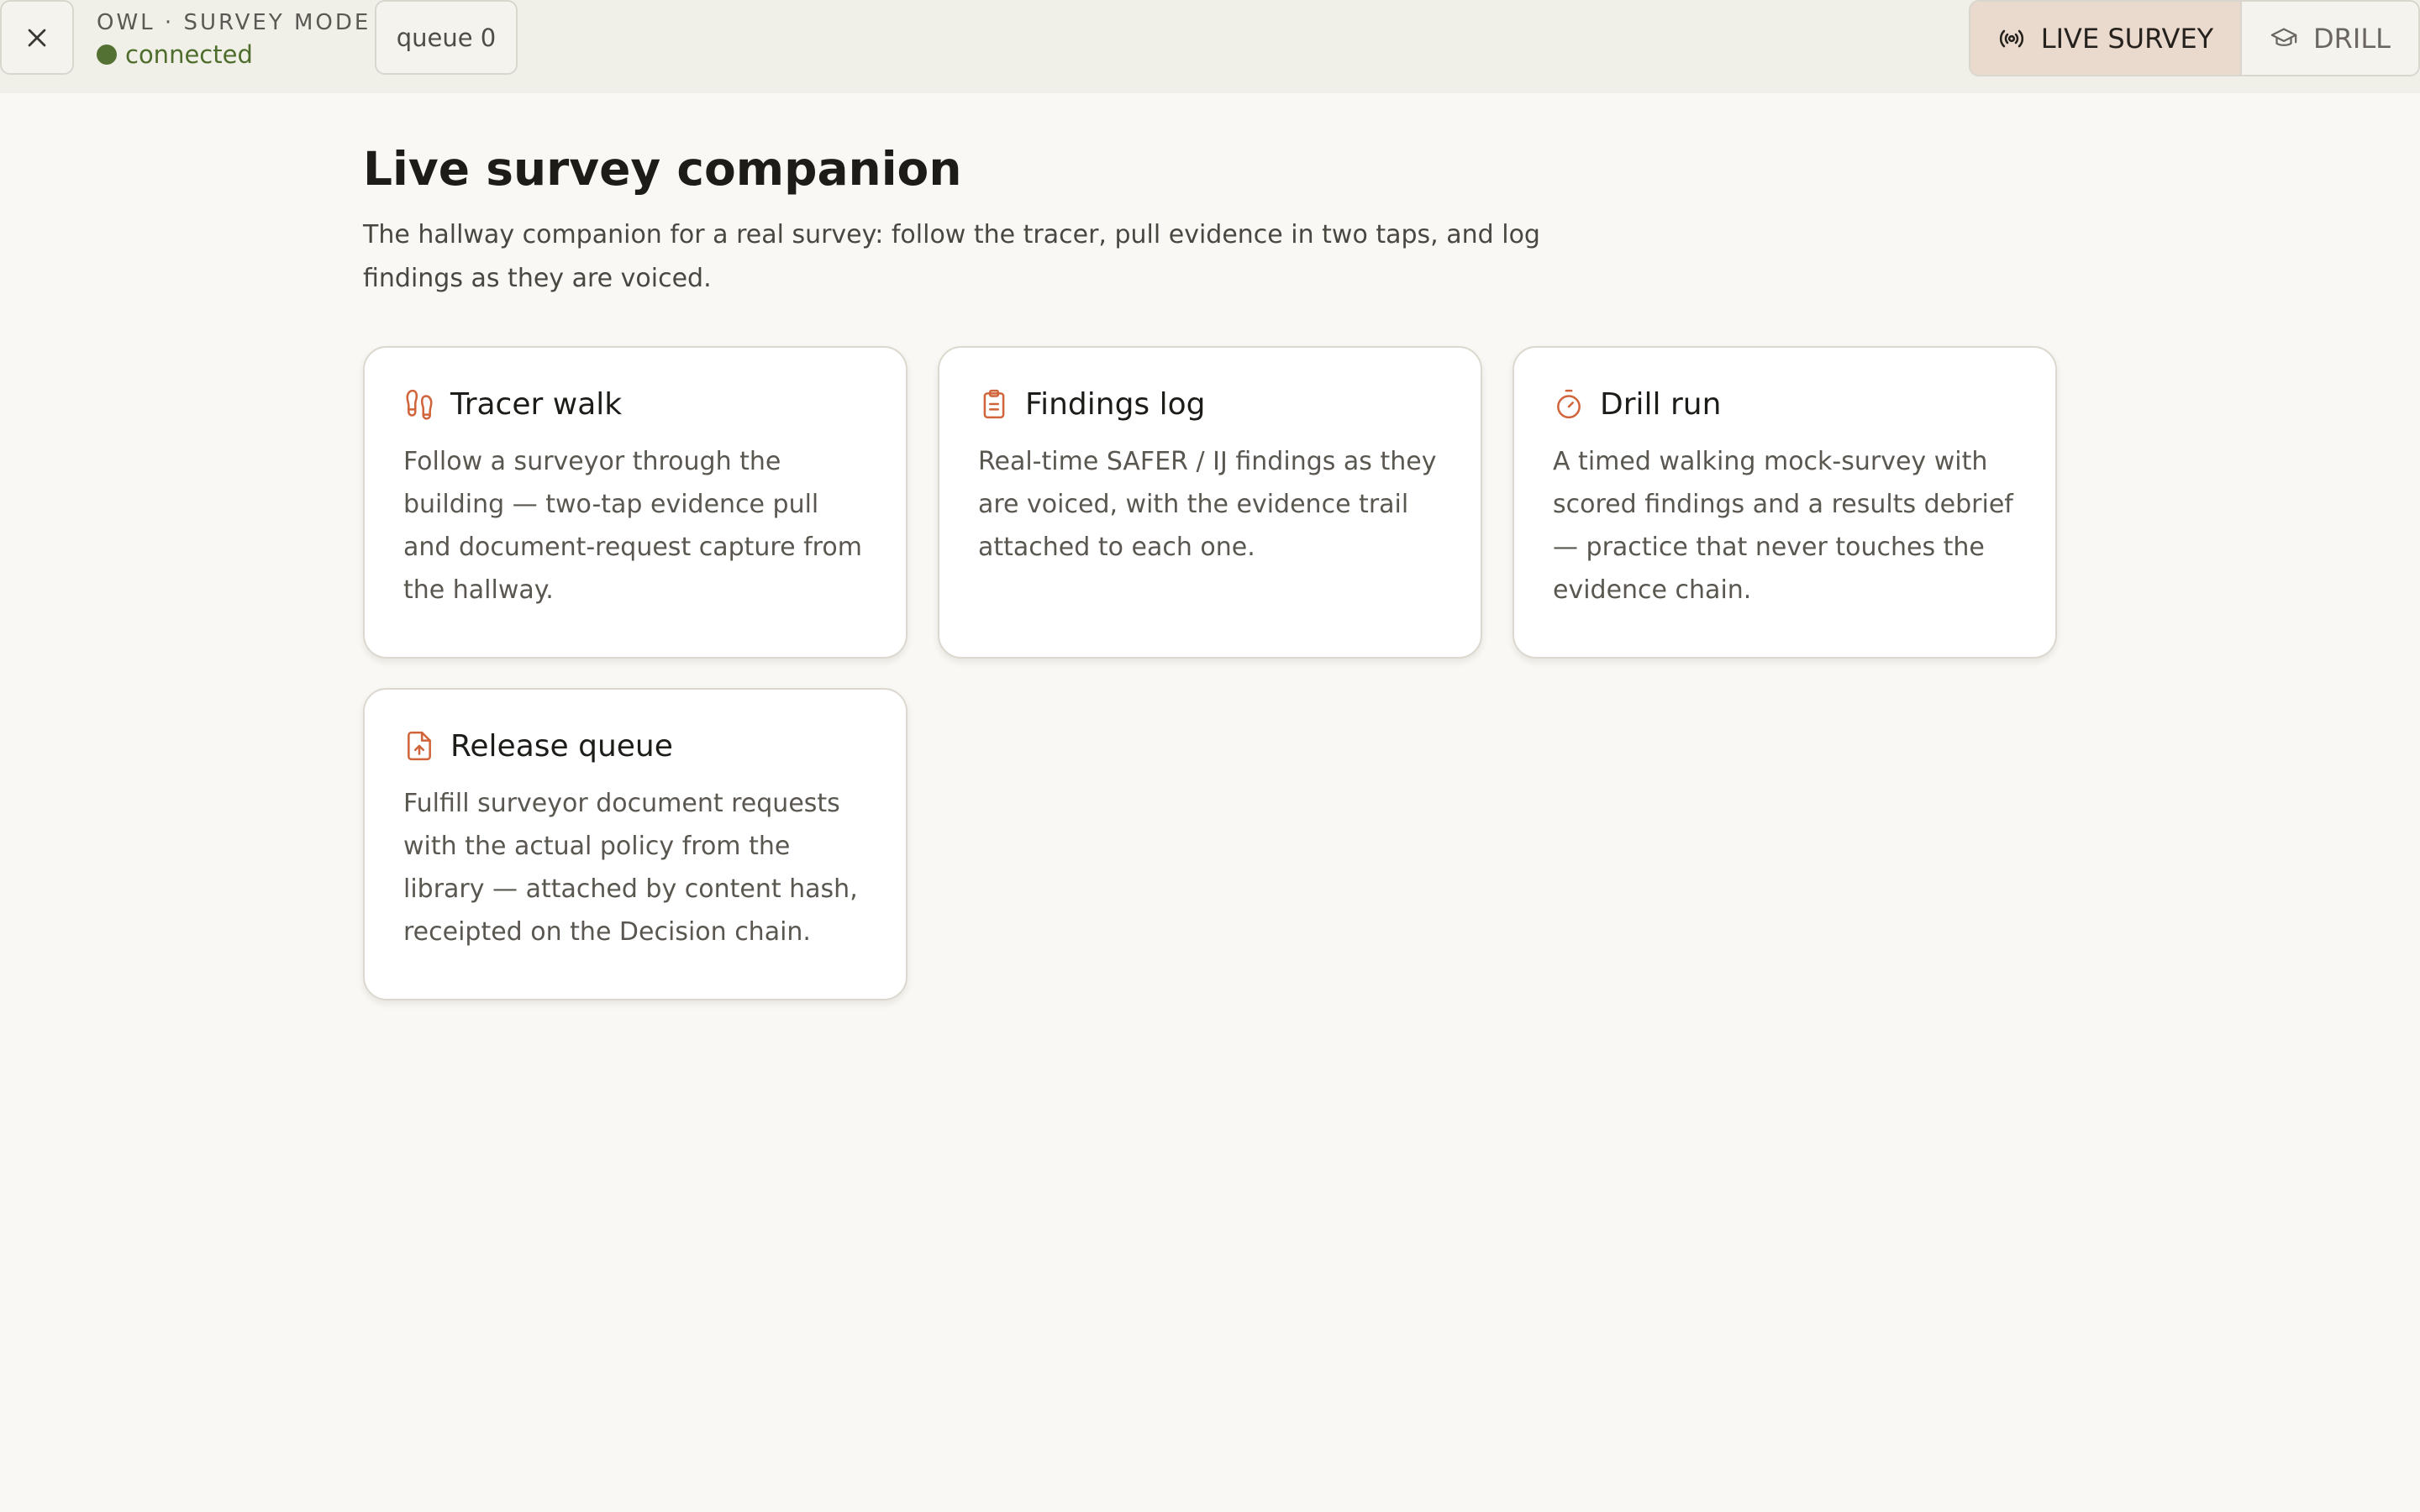 The height and width of the screenshot is (1512, 2420). What do you see at coordinates (420, 404) in the screenshot?
I see `footprints-icon` at bounding box center [420, 404].